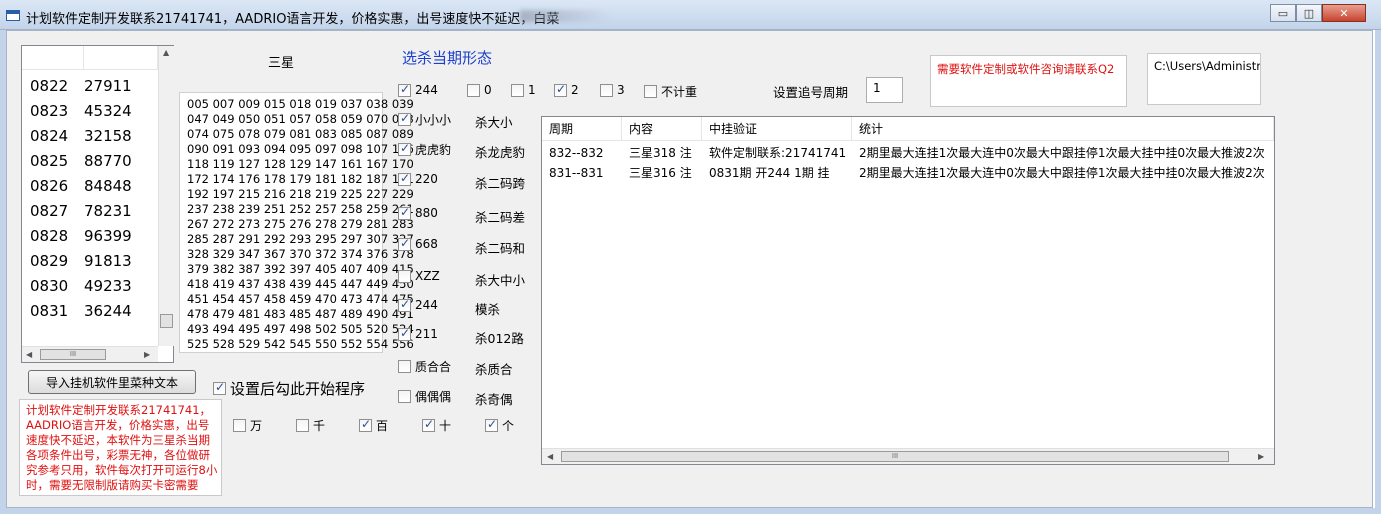  What do you see at coordinates (424, 396) in the screenshot?
I see `filter-option-row: 偶偶偶` at bounding box center [424, 396].